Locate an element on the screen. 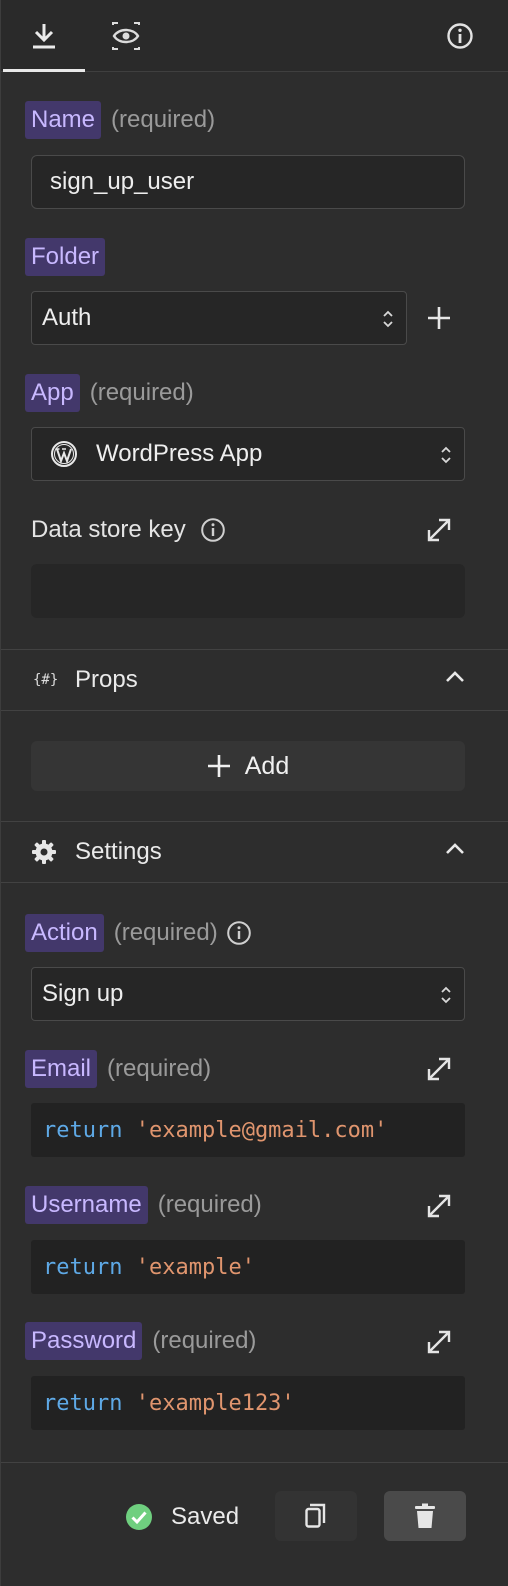  gear-icon is located at coordinates (44, 852).